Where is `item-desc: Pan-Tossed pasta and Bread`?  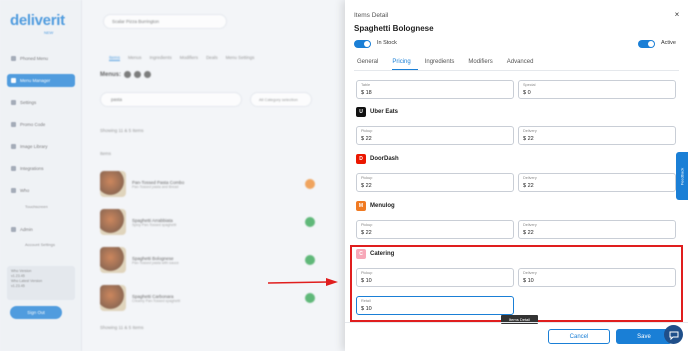
item-desc: Pan-Tossed pasta and Bread is located at coordinates (155, 186).